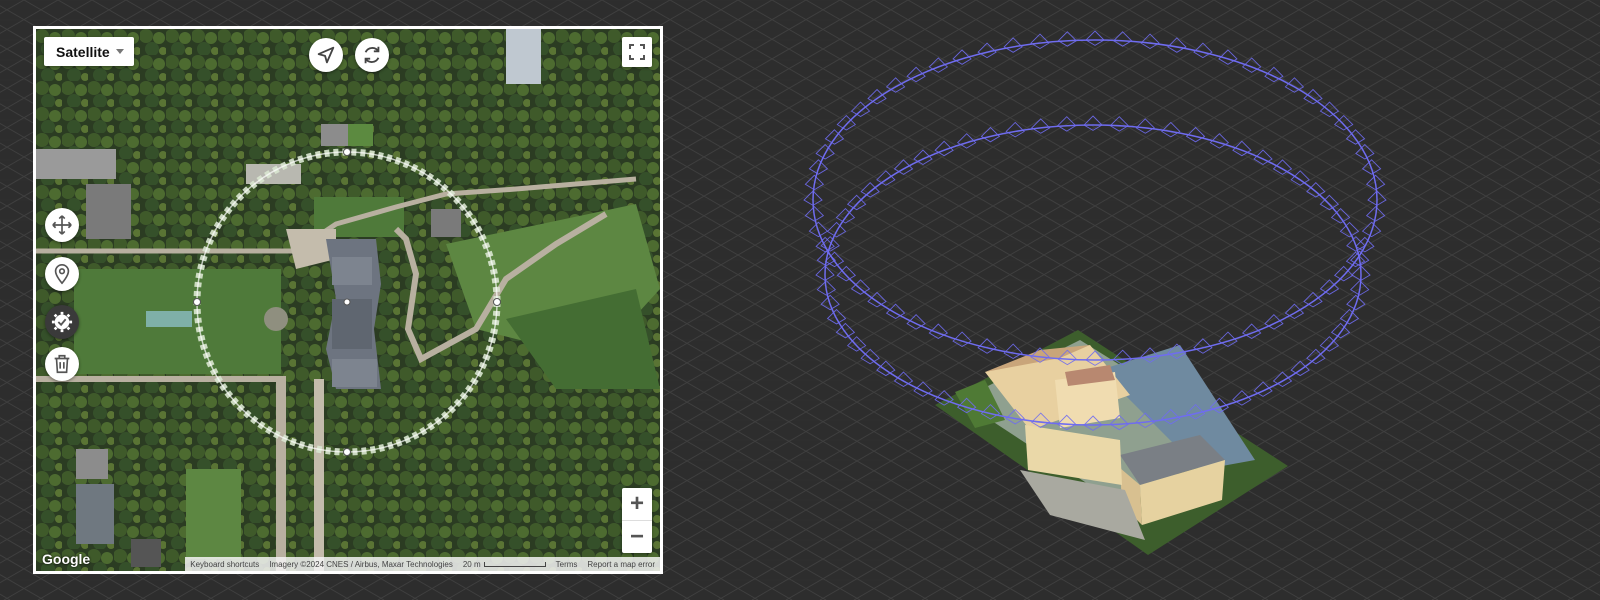 This screenshot has width=1600, height=600. I want to click on delete-tool-button, so click(62, 364).